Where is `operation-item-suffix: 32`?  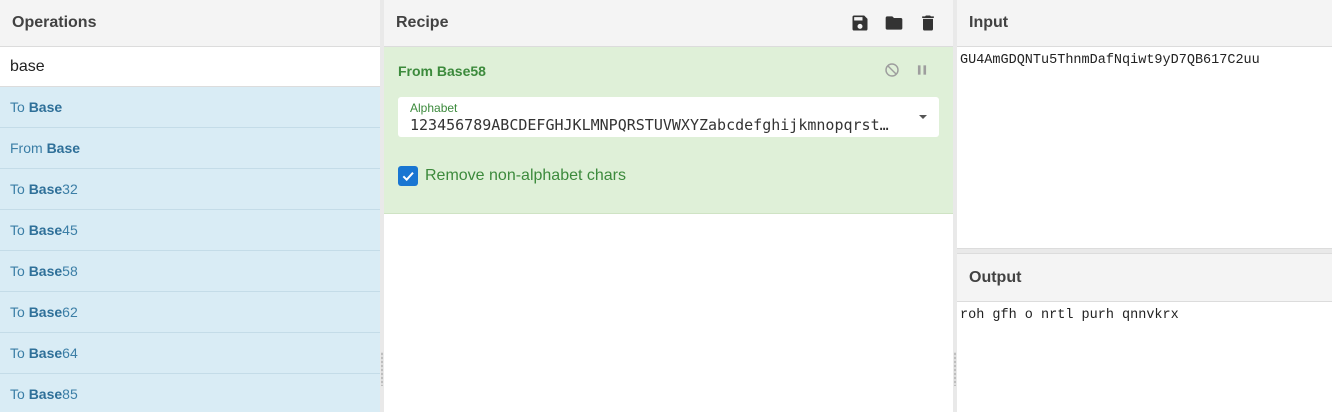
operation-item-suffix: 32 is located at coordinates (70, 189).